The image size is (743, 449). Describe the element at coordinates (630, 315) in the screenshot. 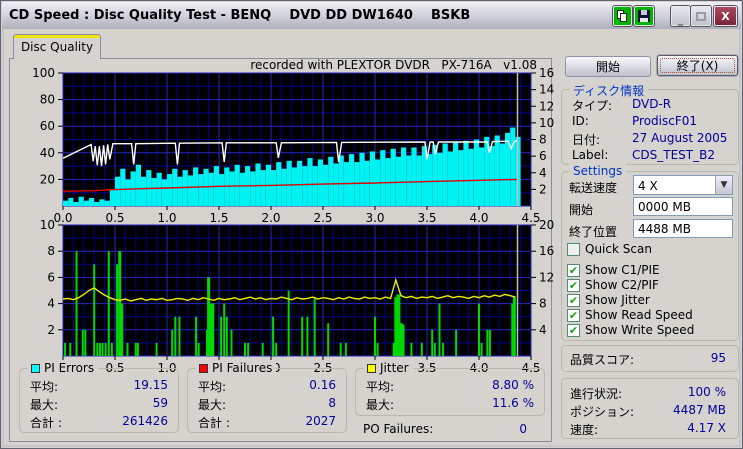

I see `checkbox-show-read-speed: ✔ Show Read Speed` at that location.